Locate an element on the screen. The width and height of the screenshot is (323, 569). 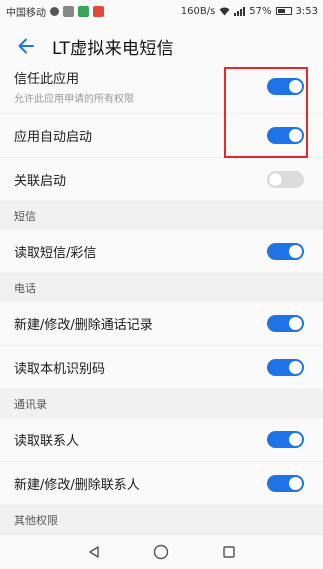
nav-home-button is located at coordinates (161, 552).